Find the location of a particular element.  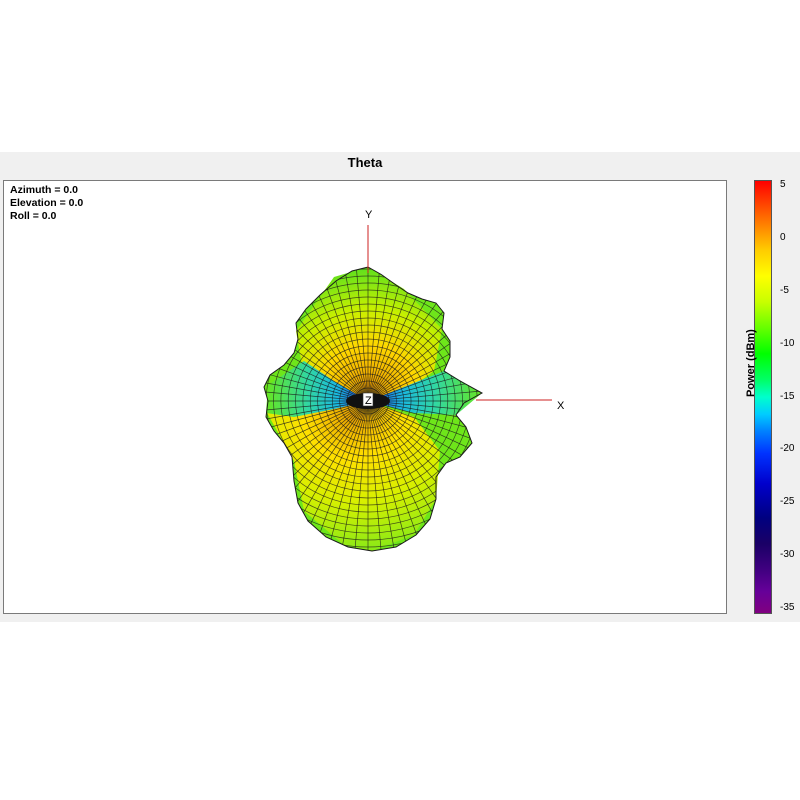

colorbar-tick: -15 is located at coordinates (787, 396).